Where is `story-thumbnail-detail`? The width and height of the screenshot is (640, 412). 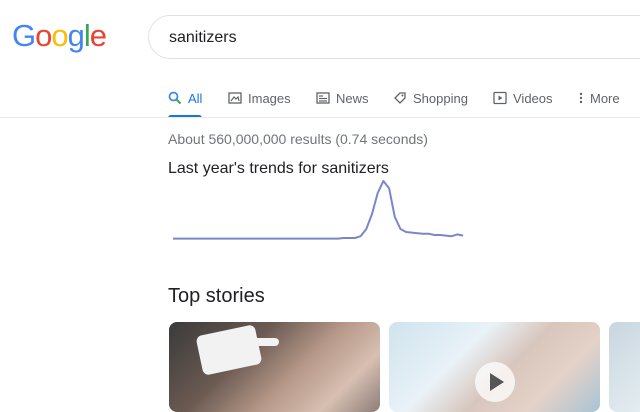
story-thumbnail-detail is located at coordinates (259, 342).